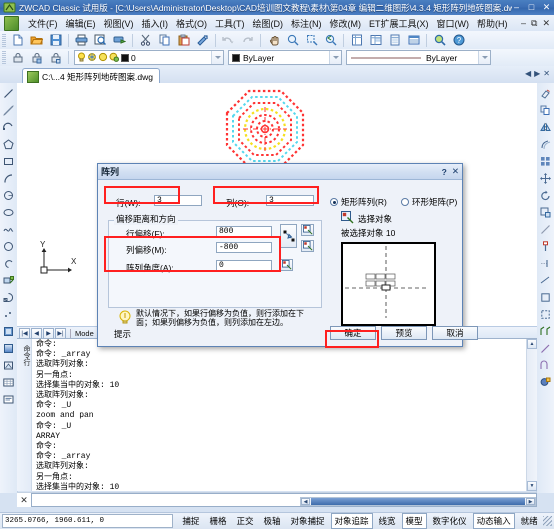 Image resolution: width=554 pixels, height=529 pixels. I want to click on search-icon, so click(439, 40).